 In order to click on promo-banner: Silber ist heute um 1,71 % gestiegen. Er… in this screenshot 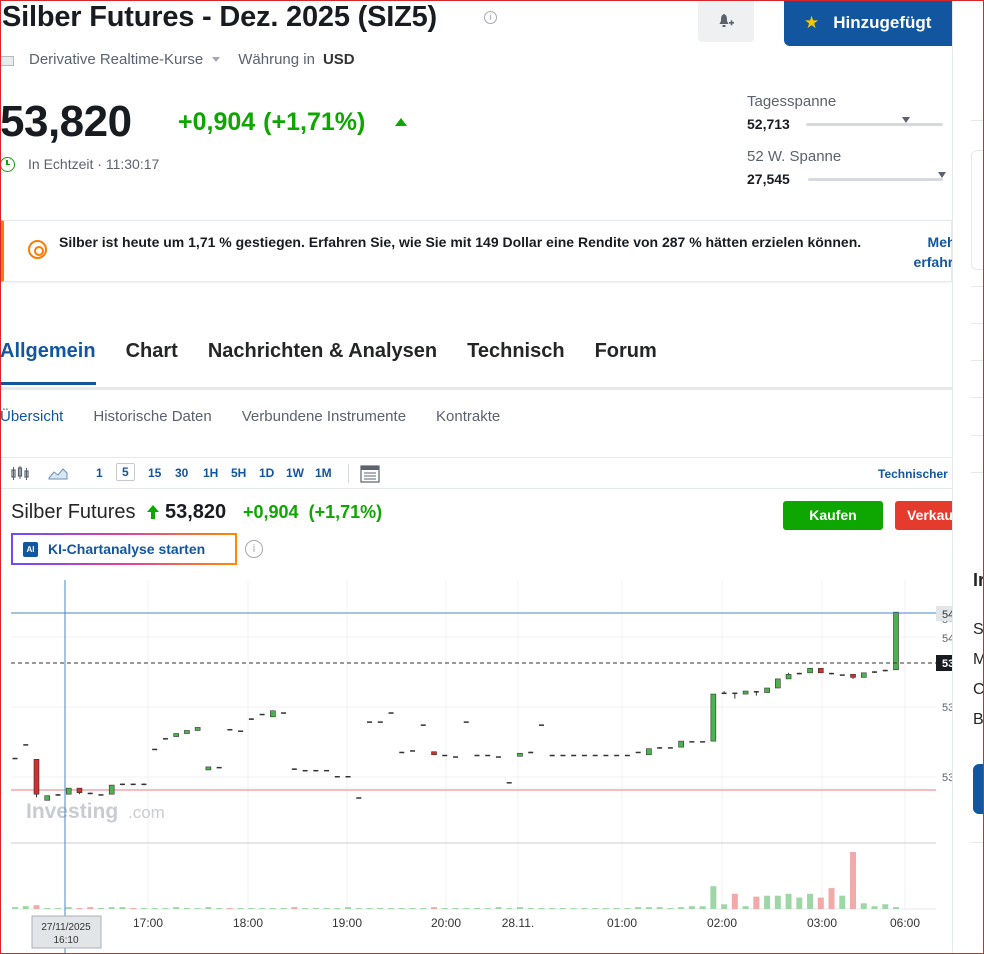, I will do `click(476, 251)`.